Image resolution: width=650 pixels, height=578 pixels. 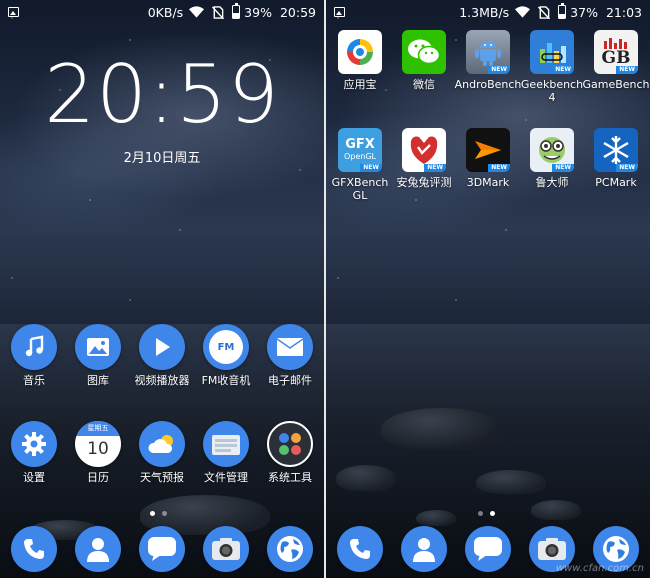 What do you see at coordinates (34, 477) in the screenshot?
I see `app-label: 设置` at bounding box center [34, 477].